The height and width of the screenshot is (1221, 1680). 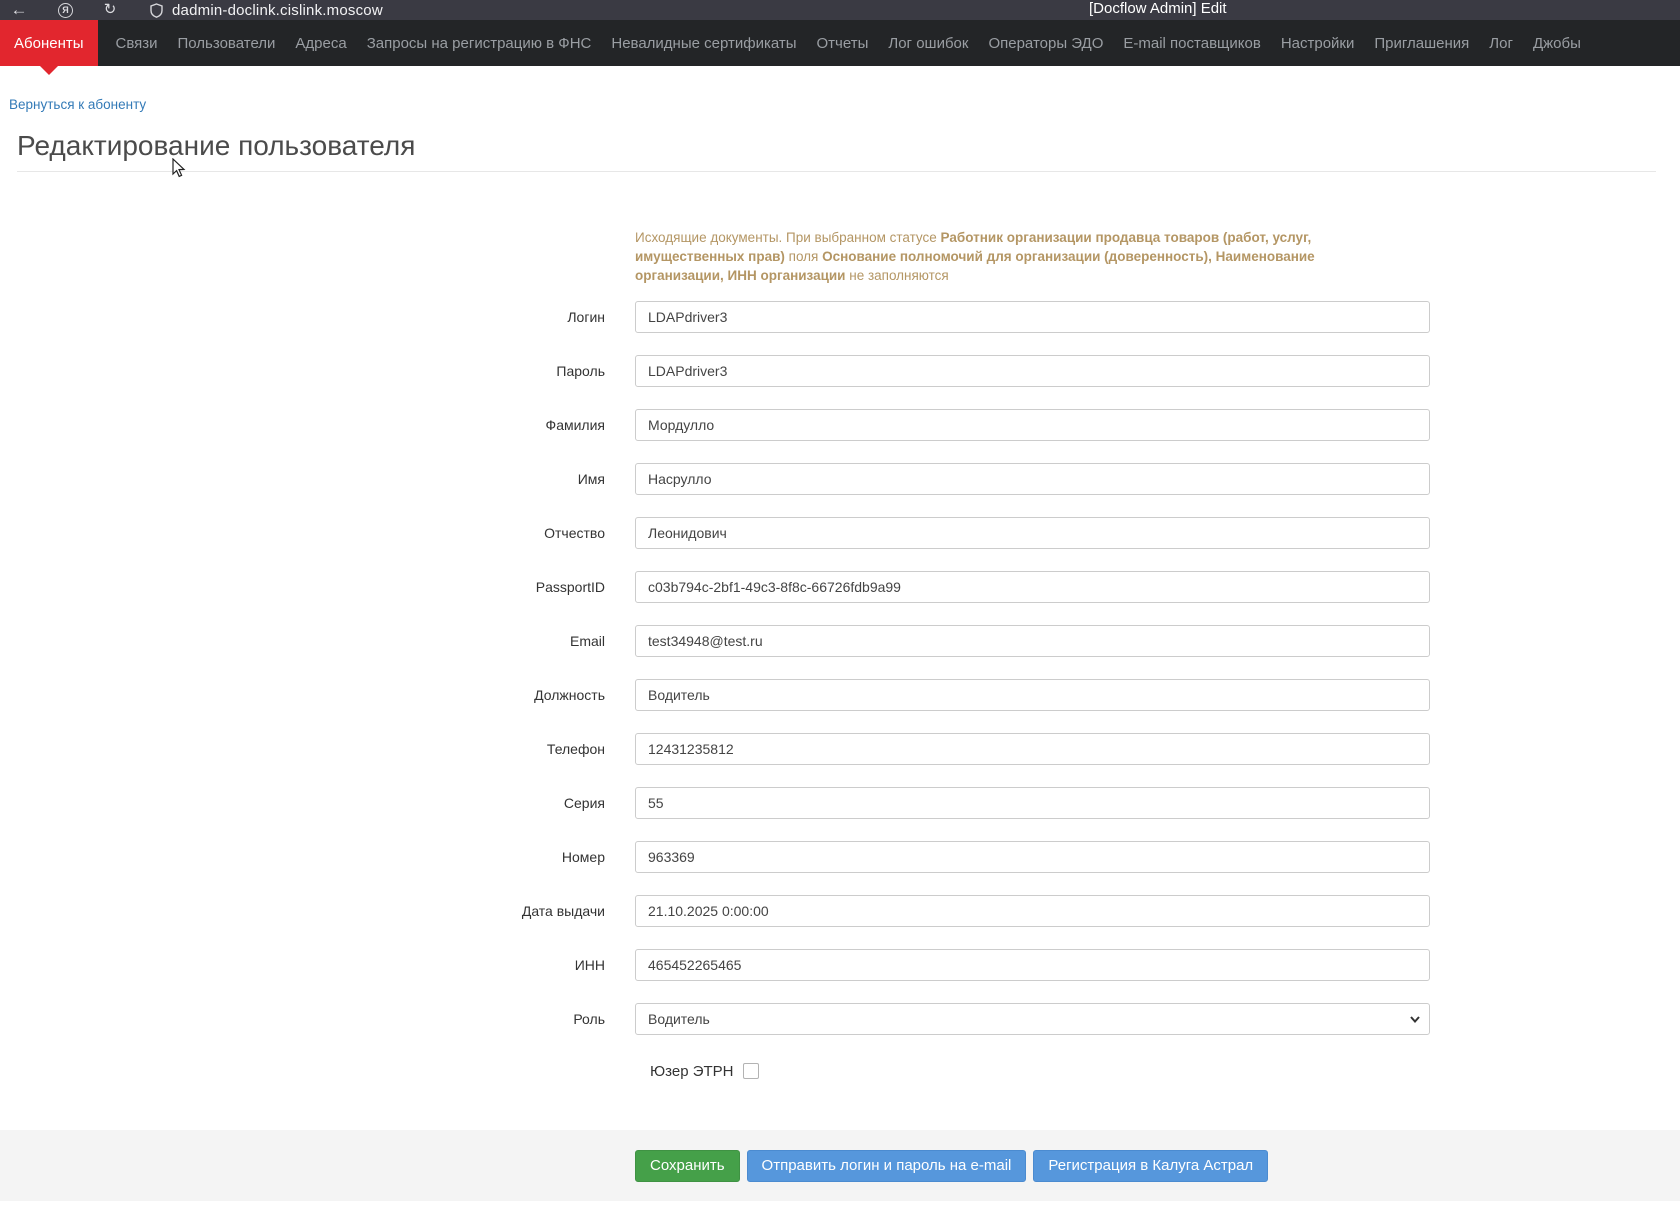 What do you see at coordinates (575, 749) in the screenshot?
I see `field-phone-label: Телефон` at bounding box center [575, 749].